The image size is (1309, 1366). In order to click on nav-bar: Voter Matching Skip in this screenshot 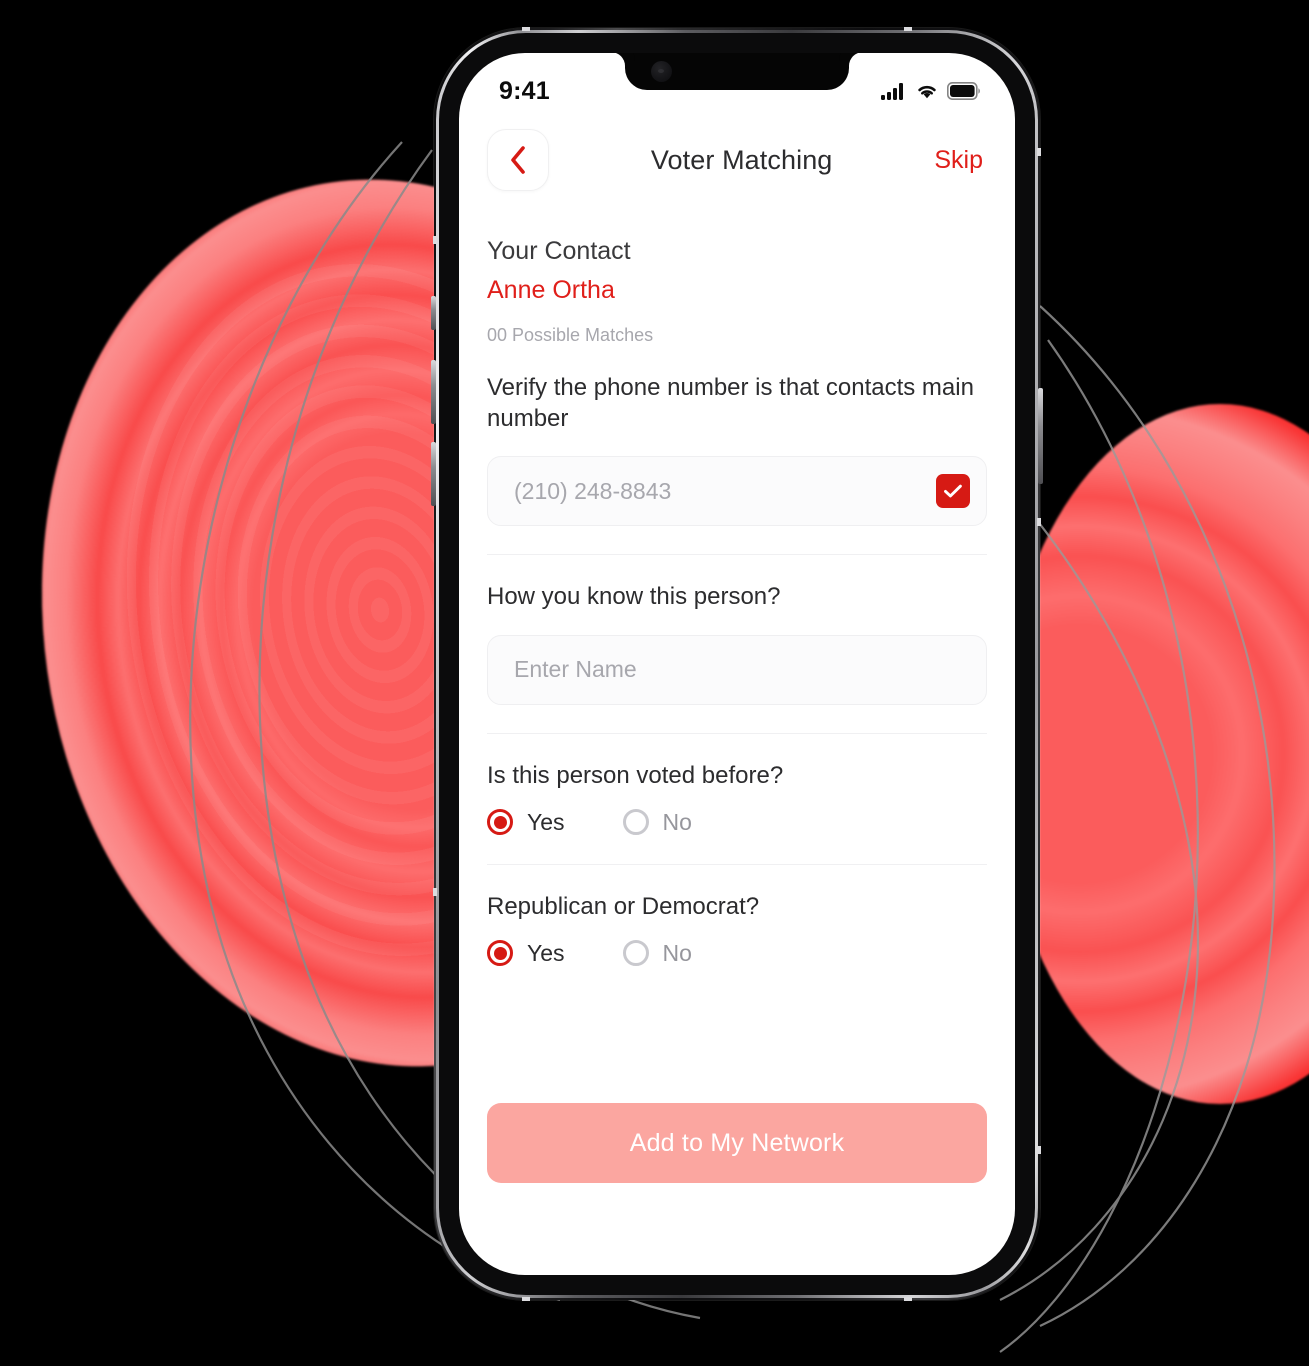, I will do `click(737, 157)`.